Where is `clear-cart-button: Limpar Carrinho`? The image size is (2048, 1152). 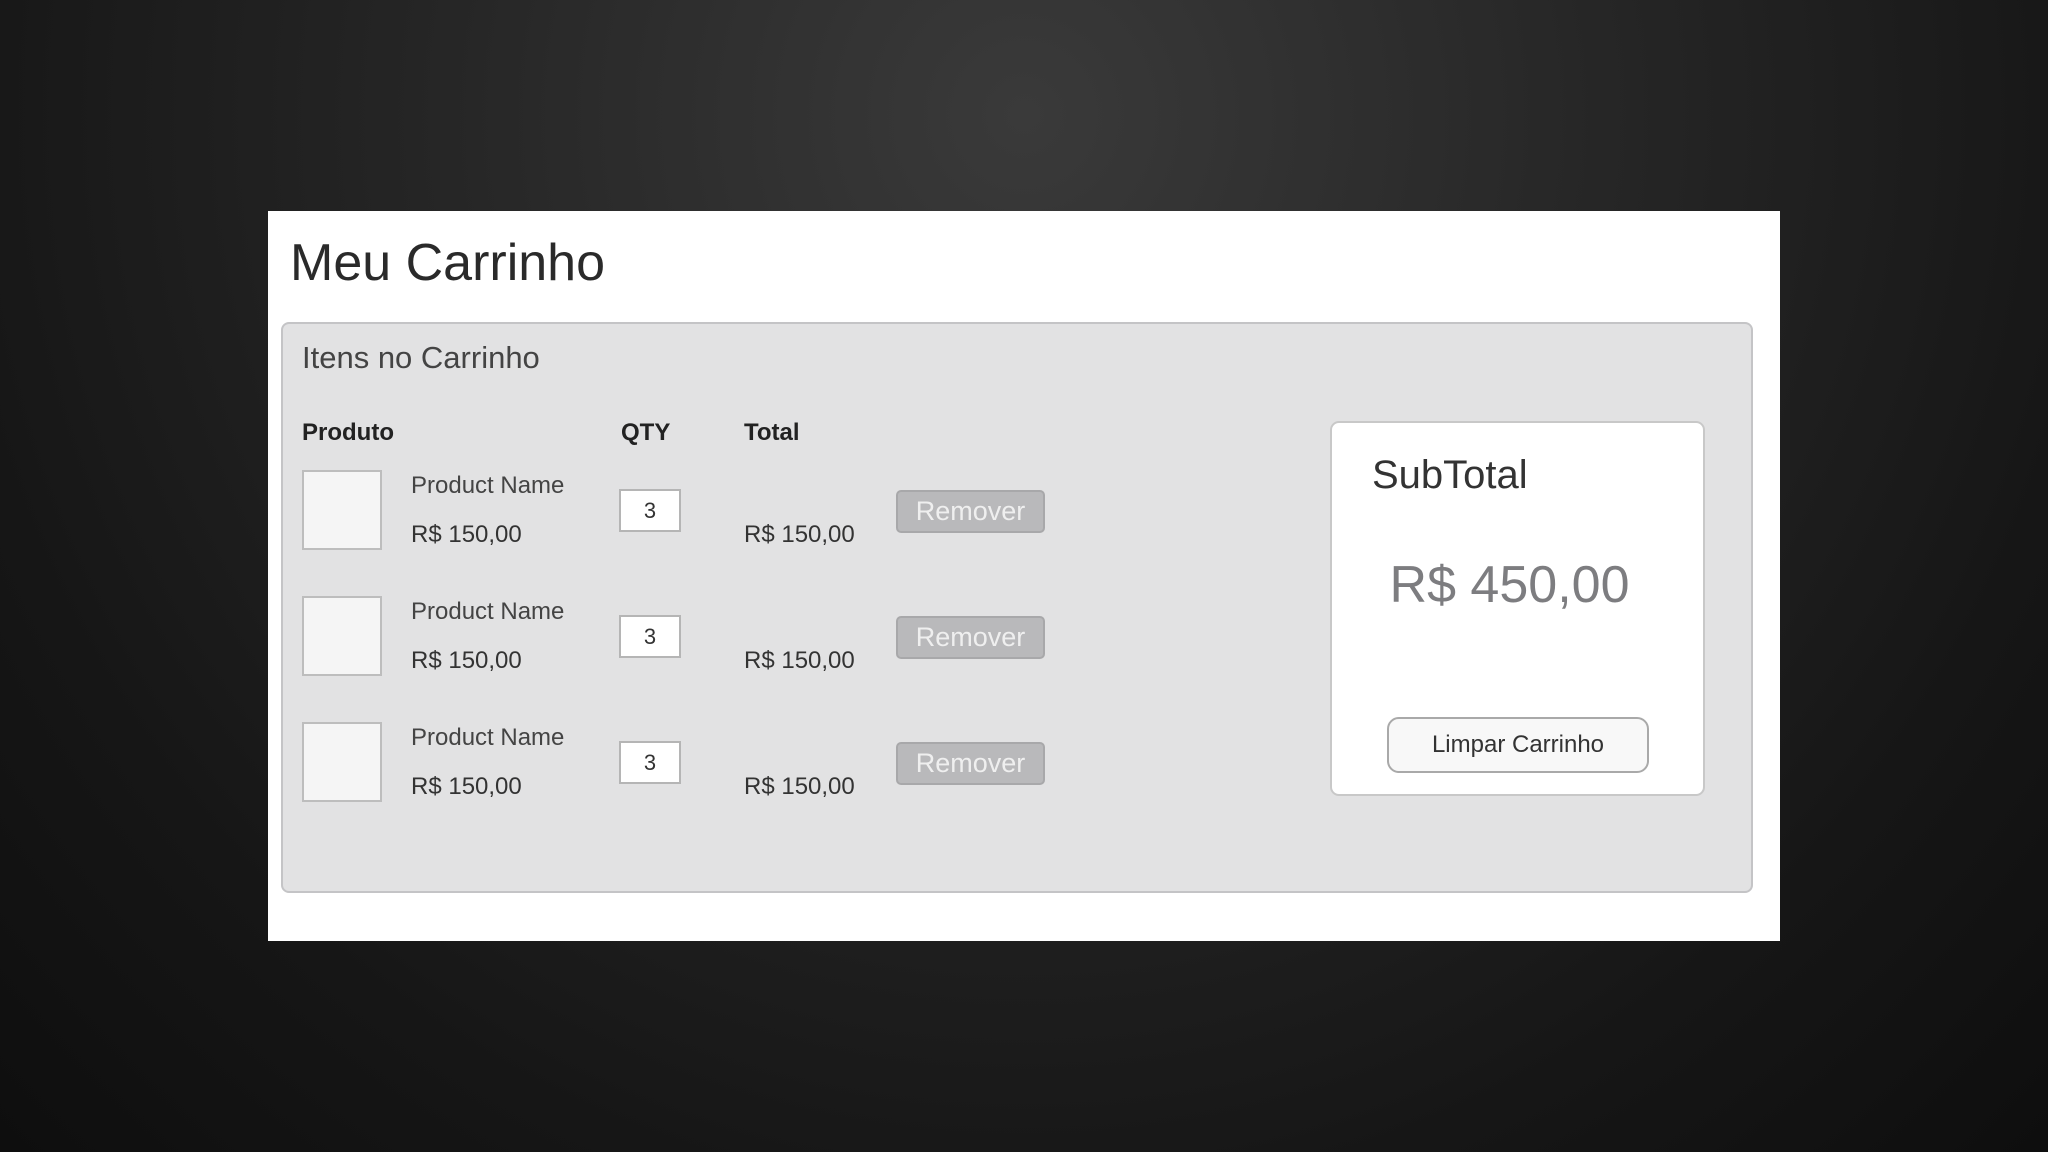
clear-cart-button: Limpar Carrinho is located at coordinates (1518, 745).